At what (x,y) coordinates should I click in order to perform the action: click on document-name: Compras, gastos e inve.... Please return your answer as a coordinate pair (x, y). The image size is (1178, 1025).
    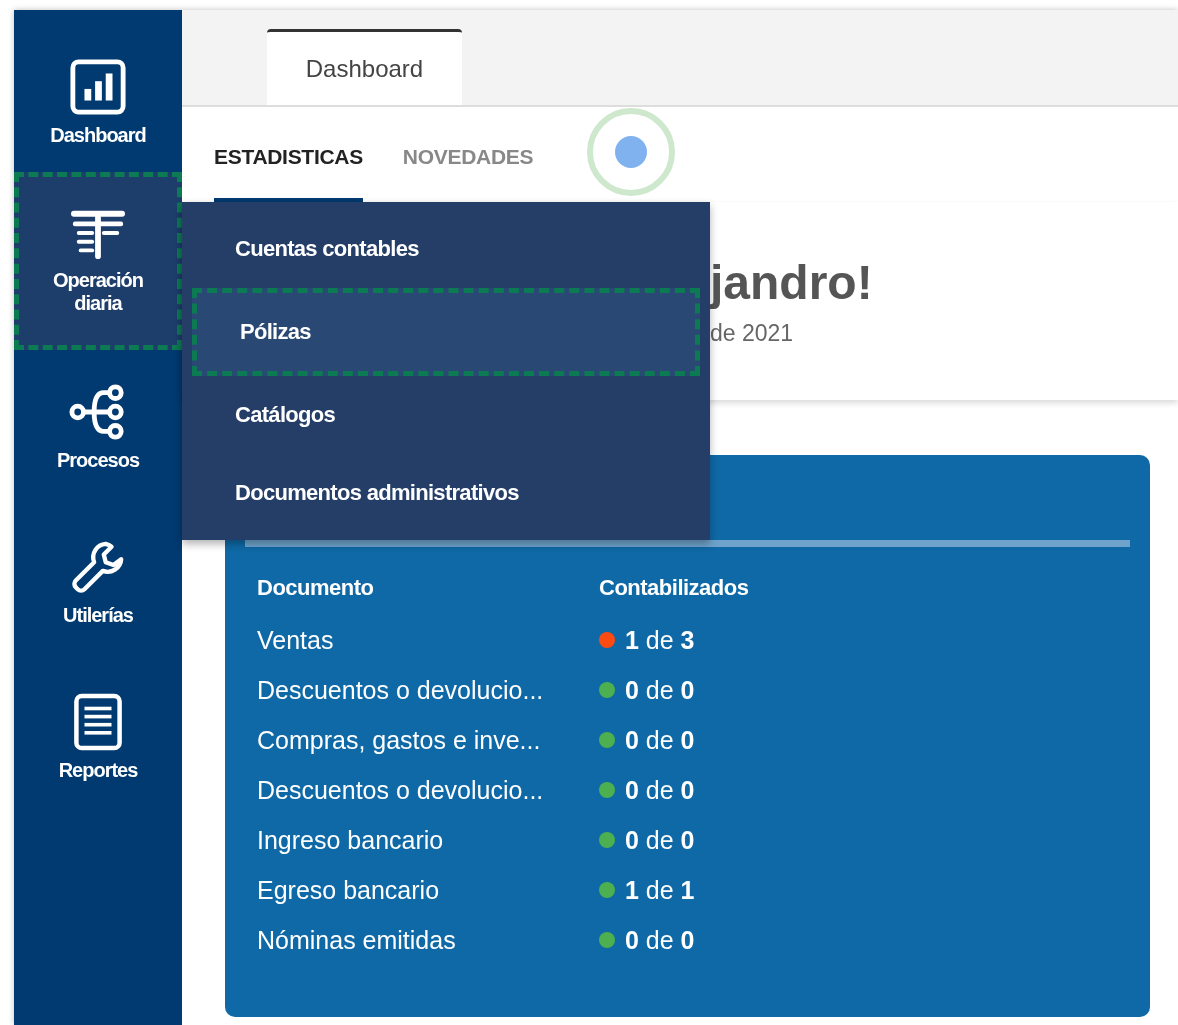
    Looking at the image, I should click on (399, 740).